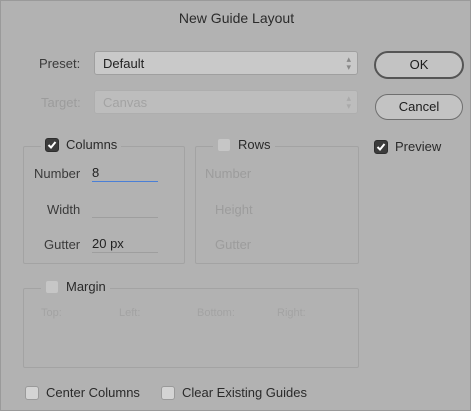 The height and width of the screenshot is (411, 471). Describe the element at coordinates (51, 313) in the screenshot. I see `margin-top-label: Top:` at that location.